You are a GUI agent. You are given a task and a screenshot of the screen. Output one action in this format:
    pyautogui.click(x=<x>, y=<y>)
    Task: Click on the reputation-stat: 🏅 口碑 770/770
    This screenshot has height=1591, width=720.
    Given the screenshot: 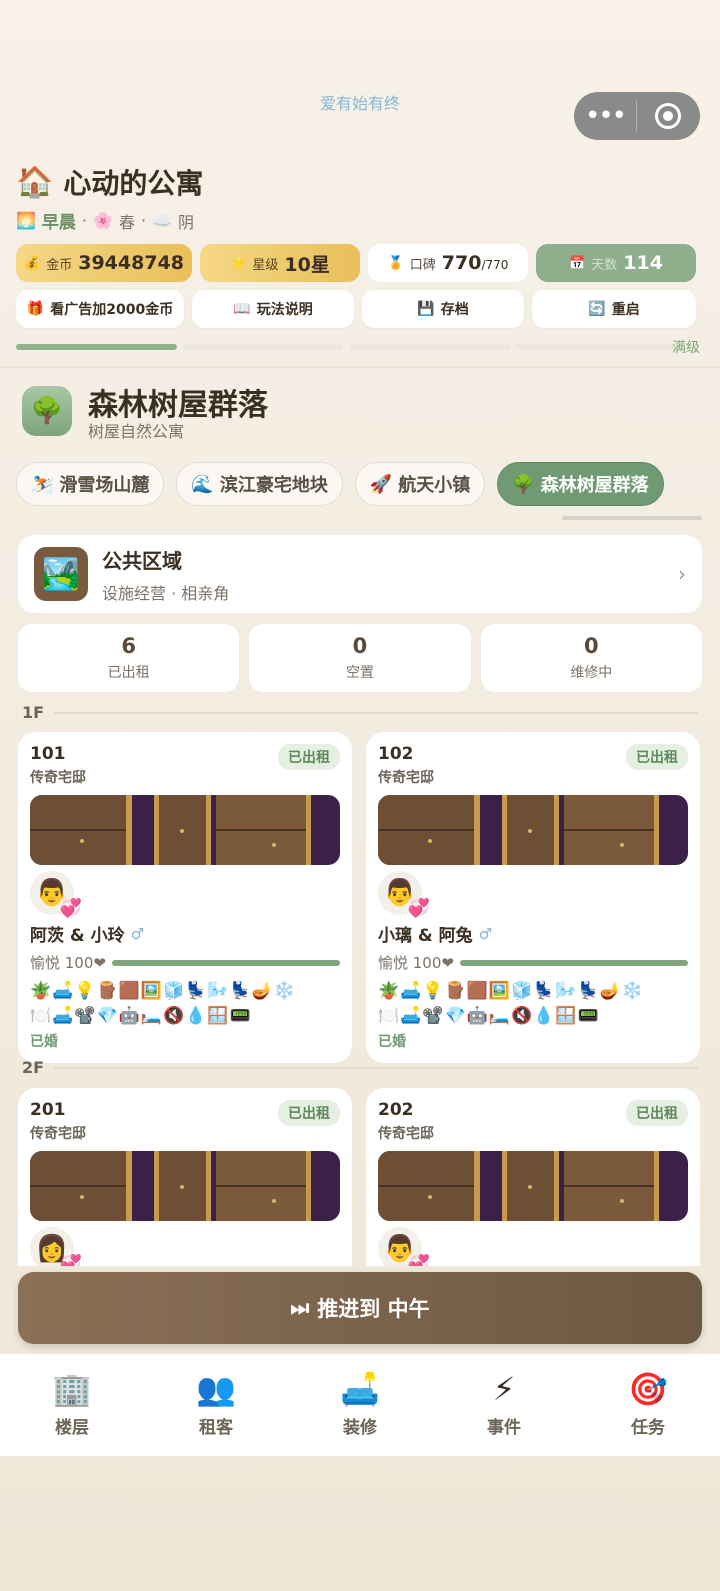 What is the action you would take?
    pyautogui.click(x=448, y=263)
    